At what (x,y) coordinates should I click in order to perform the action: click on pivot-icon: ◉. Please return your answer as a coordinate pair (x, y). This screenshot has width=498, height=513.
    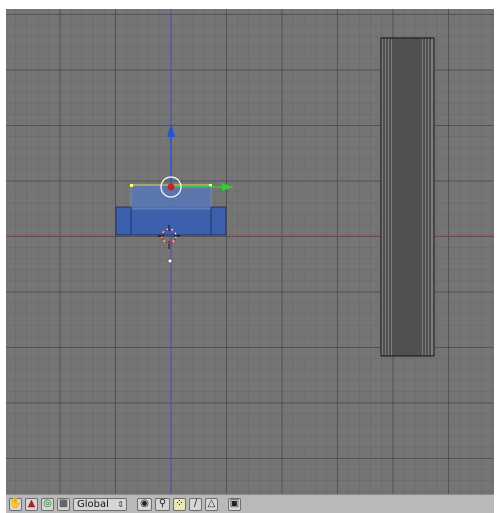
    Looking at the image, I should click on (144, 504).